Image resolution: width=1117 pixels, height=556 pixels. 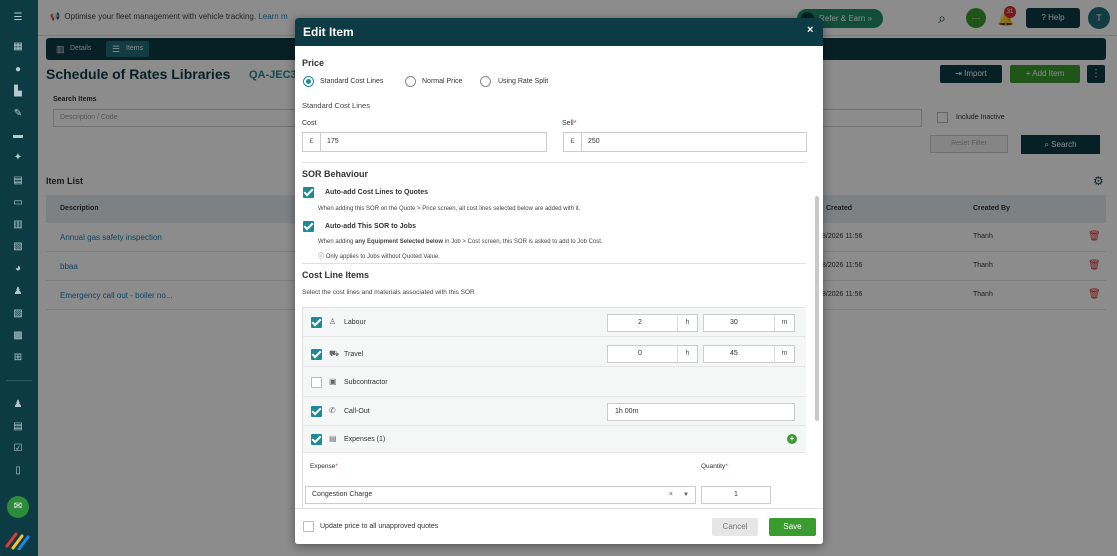 What do you see at coordinates (333, 141) in the screenshot?
I see `cost-value: 175` at bounding box center [333, 141].